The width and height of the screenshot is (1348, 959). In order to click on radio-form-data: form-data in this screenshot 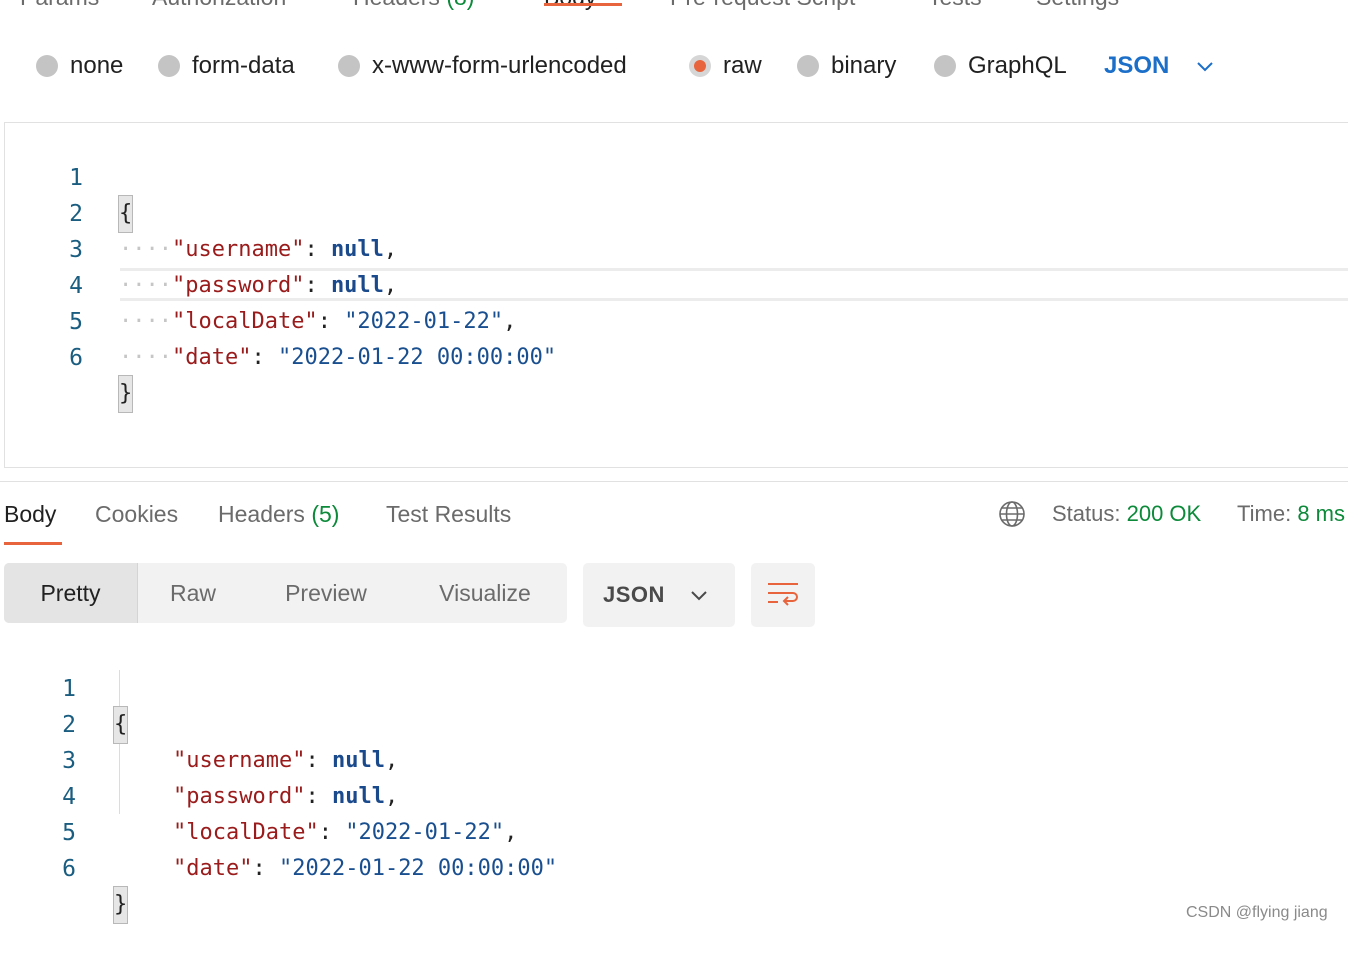, I will do `click(226, 66)`.